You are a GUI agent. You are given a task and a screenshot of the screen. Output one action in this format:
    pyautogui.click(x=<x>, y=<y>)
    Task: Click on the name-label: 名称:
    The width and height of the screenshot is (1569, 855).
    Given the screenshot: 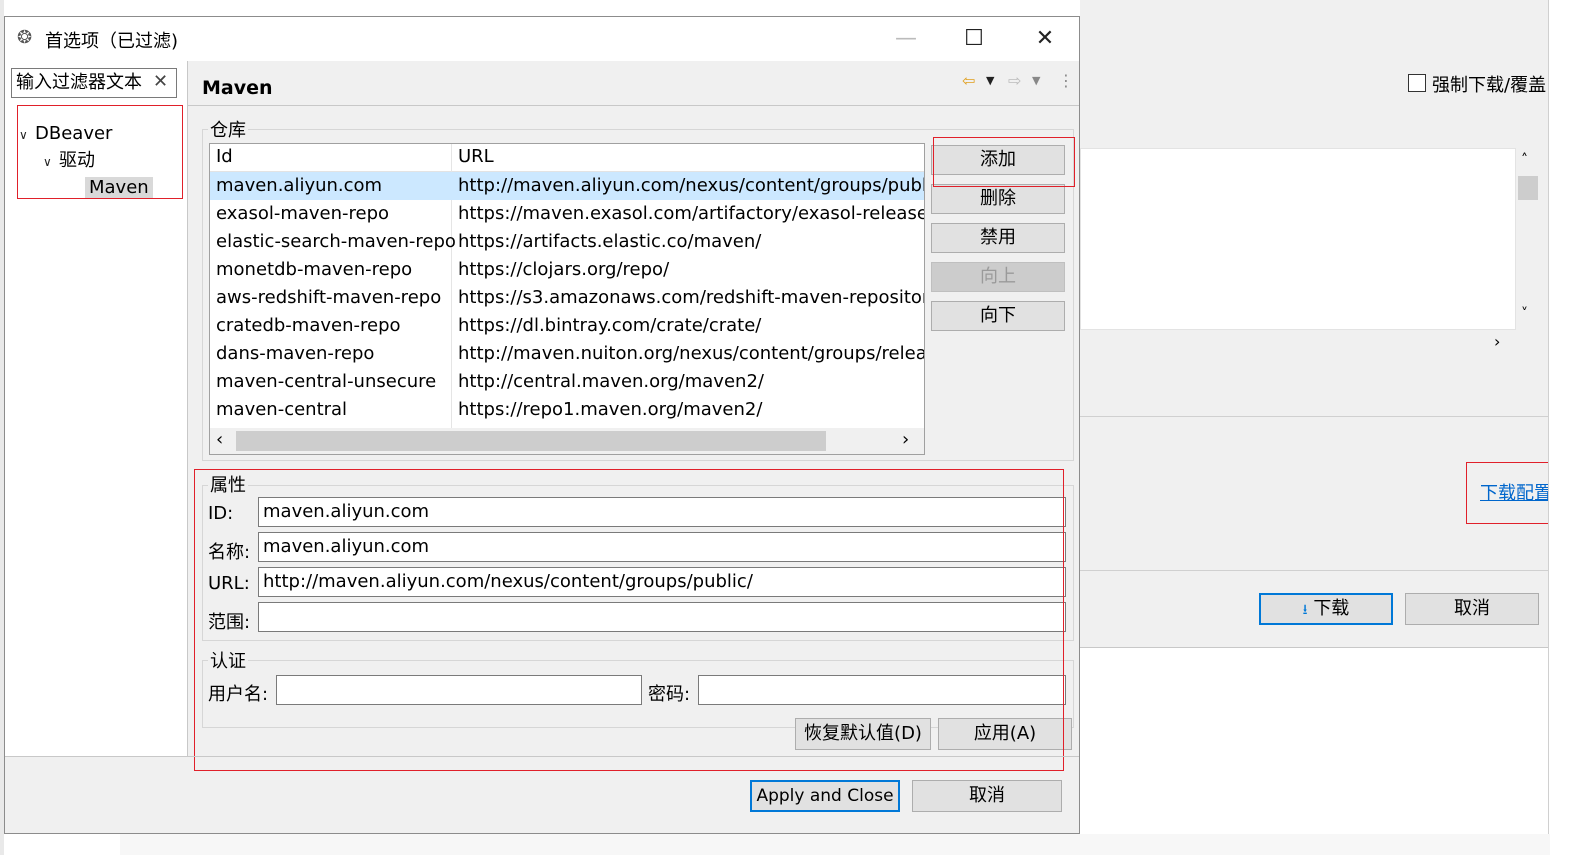 What is the action you would take?
    pyautogui.click(x=229, y=552)
    